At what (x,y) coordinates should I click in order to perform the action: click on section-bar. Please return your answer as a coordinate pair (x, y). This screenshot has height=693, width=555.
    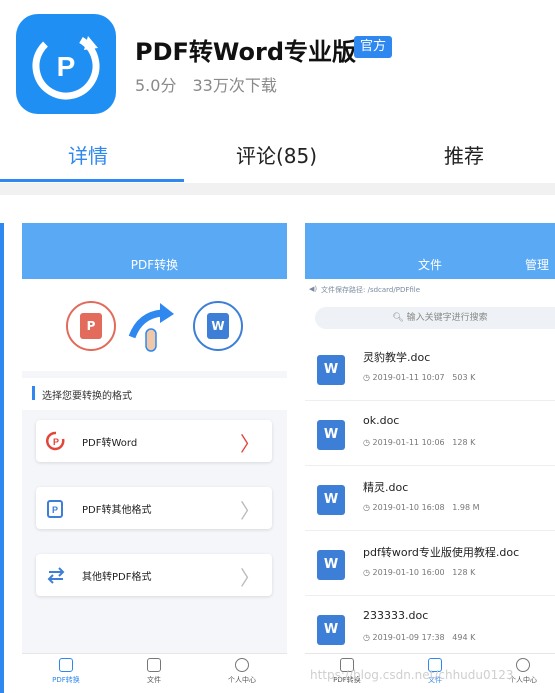
    Looking at the image, I should click on (33, 393).